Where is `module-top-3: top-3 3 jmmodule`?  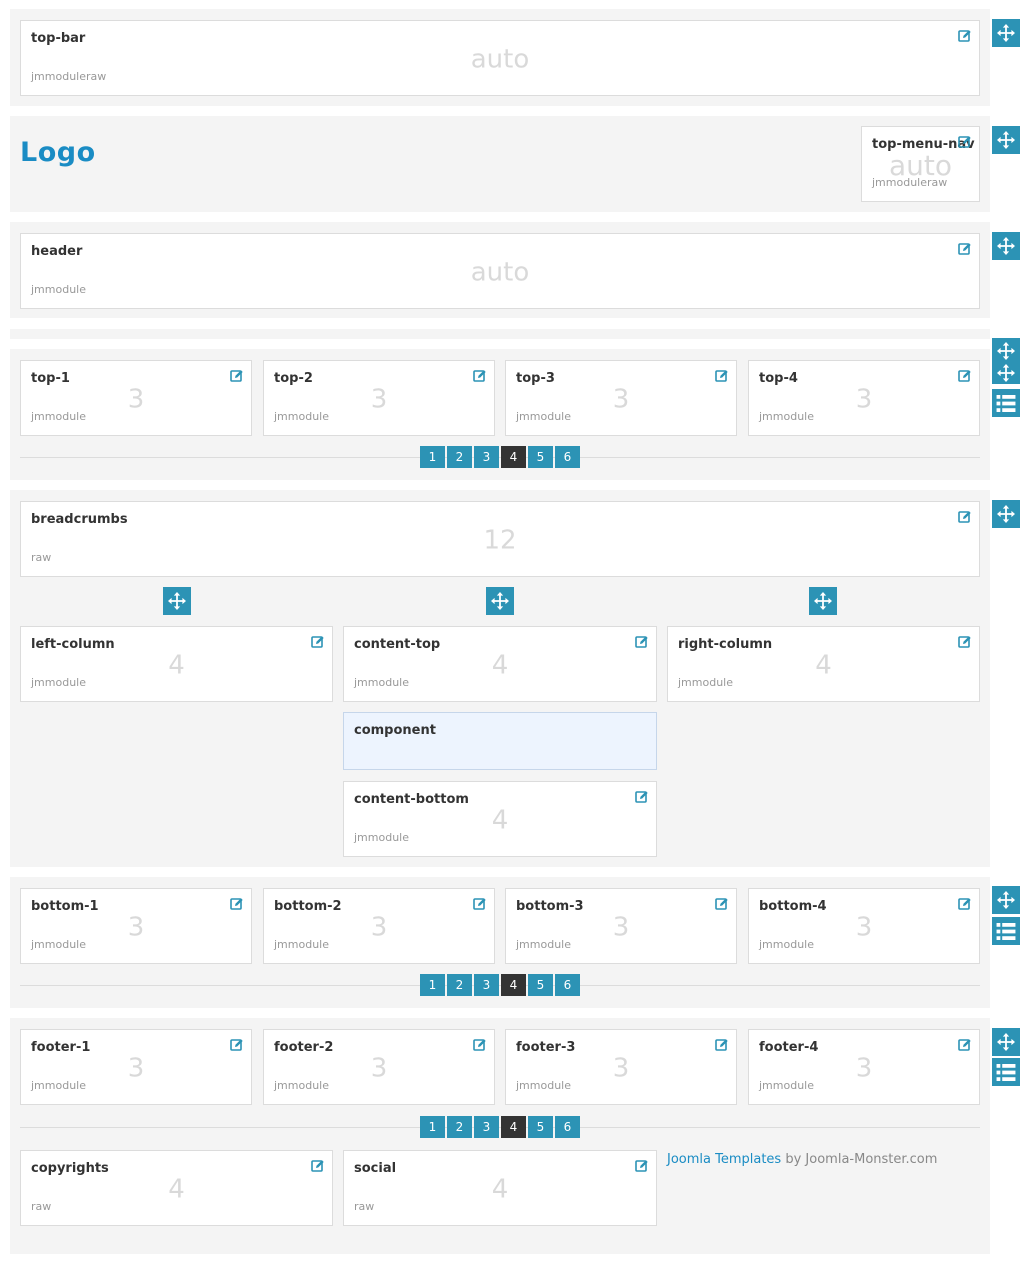
module-top-3: top-3 3 jmmodule is located at coordinates (621, 398).